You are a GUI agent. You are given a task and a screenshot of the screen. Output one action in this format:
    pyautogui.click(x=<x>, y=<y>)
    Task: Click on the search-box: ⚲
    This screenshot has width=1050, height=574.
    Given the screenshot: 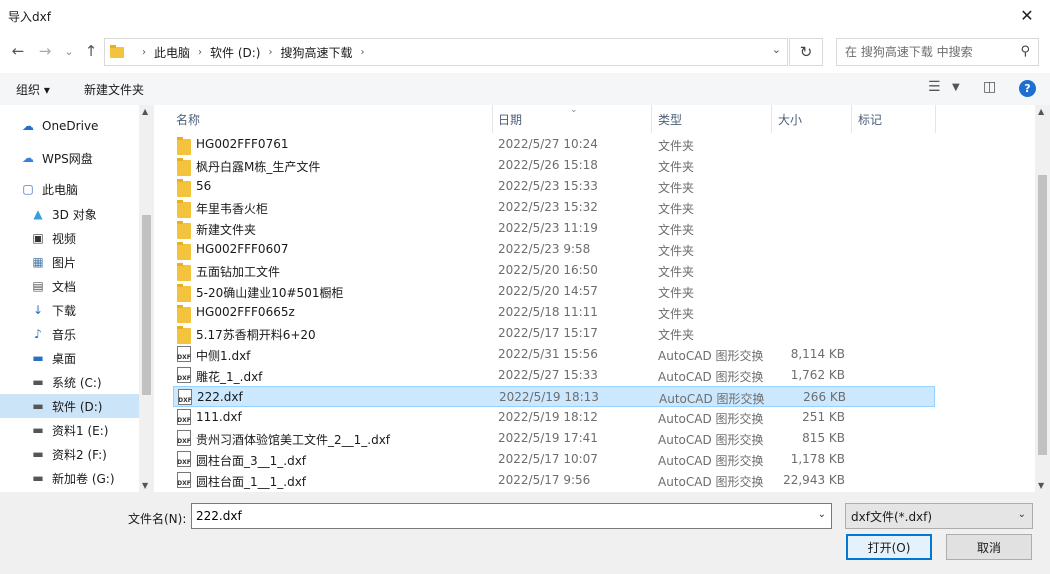 What is the action you would take?
    pyautogui.click(x=937, y=52)
    